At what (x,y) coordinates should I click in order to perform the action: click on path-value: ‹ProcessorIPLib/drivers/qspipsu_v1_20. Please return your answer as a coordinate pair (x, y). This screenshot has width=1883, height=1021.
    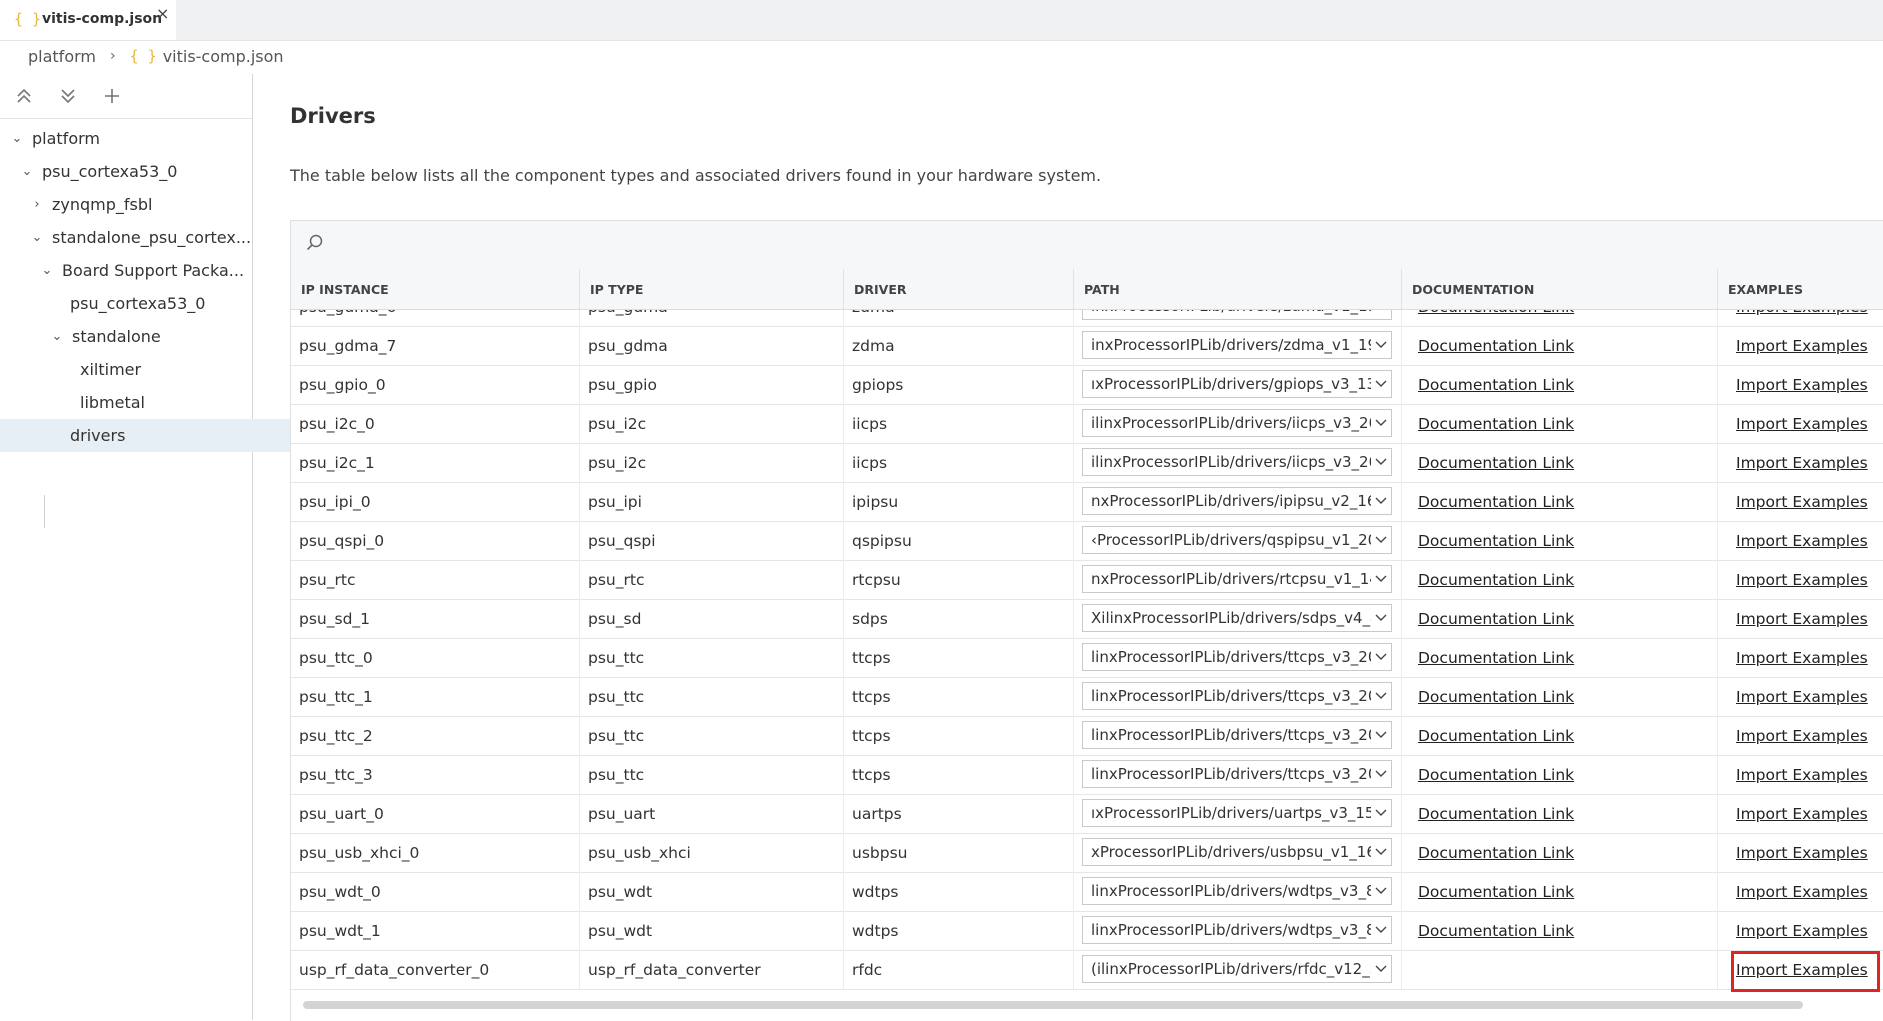
    Looking at the image, I should click on (1231, 540).